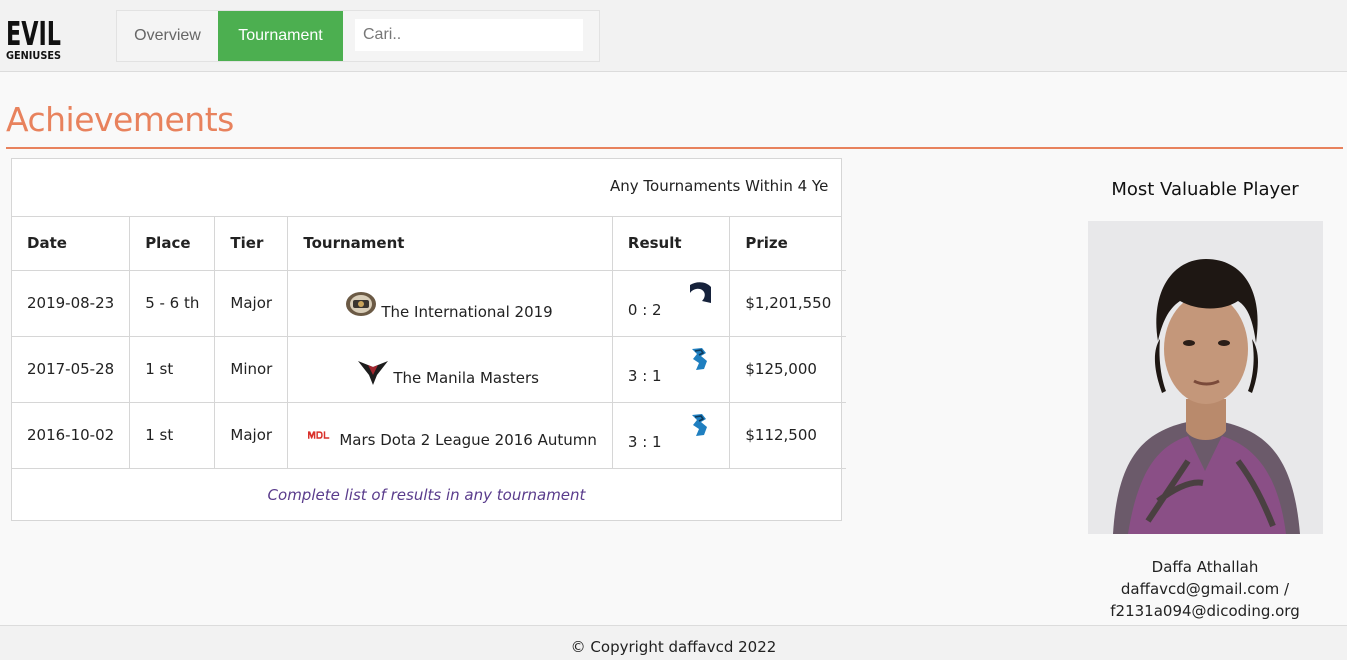  Describe the element at coordinates (426, 188) in the screenshot. I see `table-caption-row: Any Tournaments Within 4 Years` at that location.